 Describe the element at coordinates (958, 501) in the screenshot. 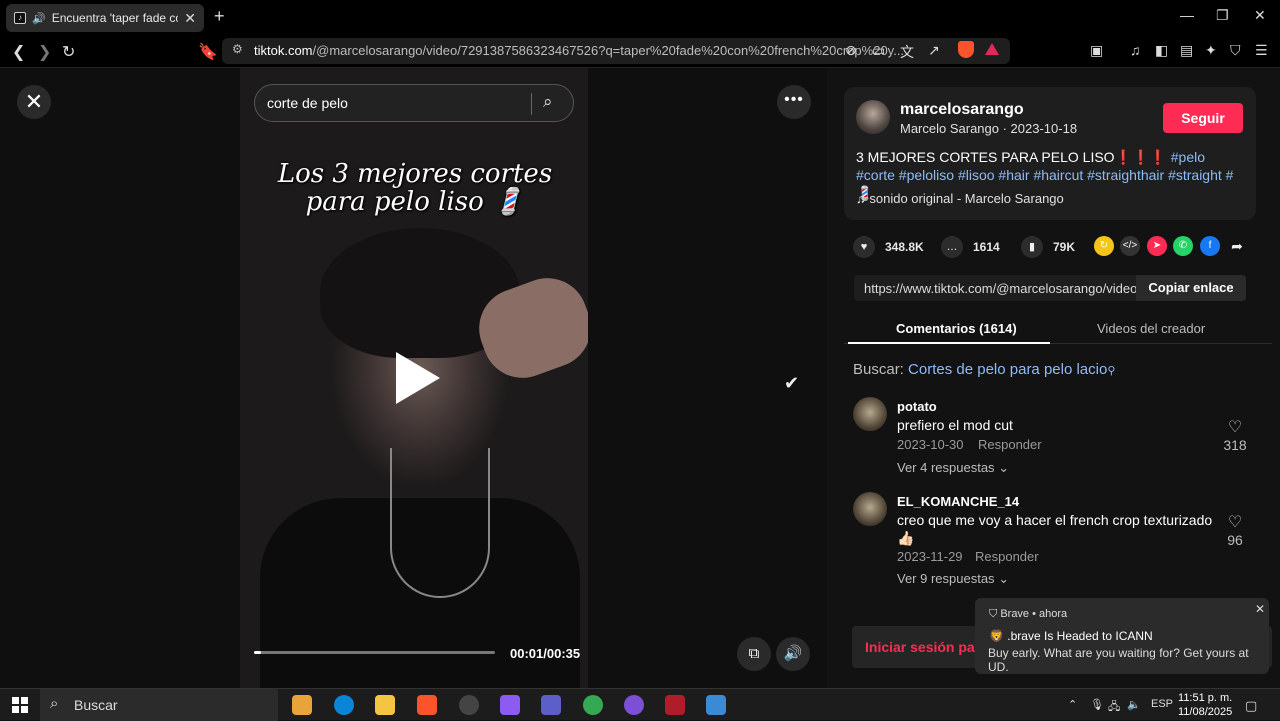

I see `comment-user: EL_KOMANCHE_14` at that location.